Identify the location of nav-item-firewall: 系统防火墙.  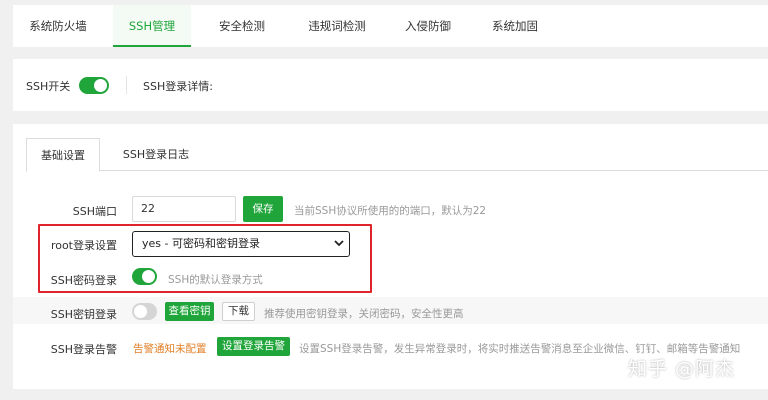
(58, 26).